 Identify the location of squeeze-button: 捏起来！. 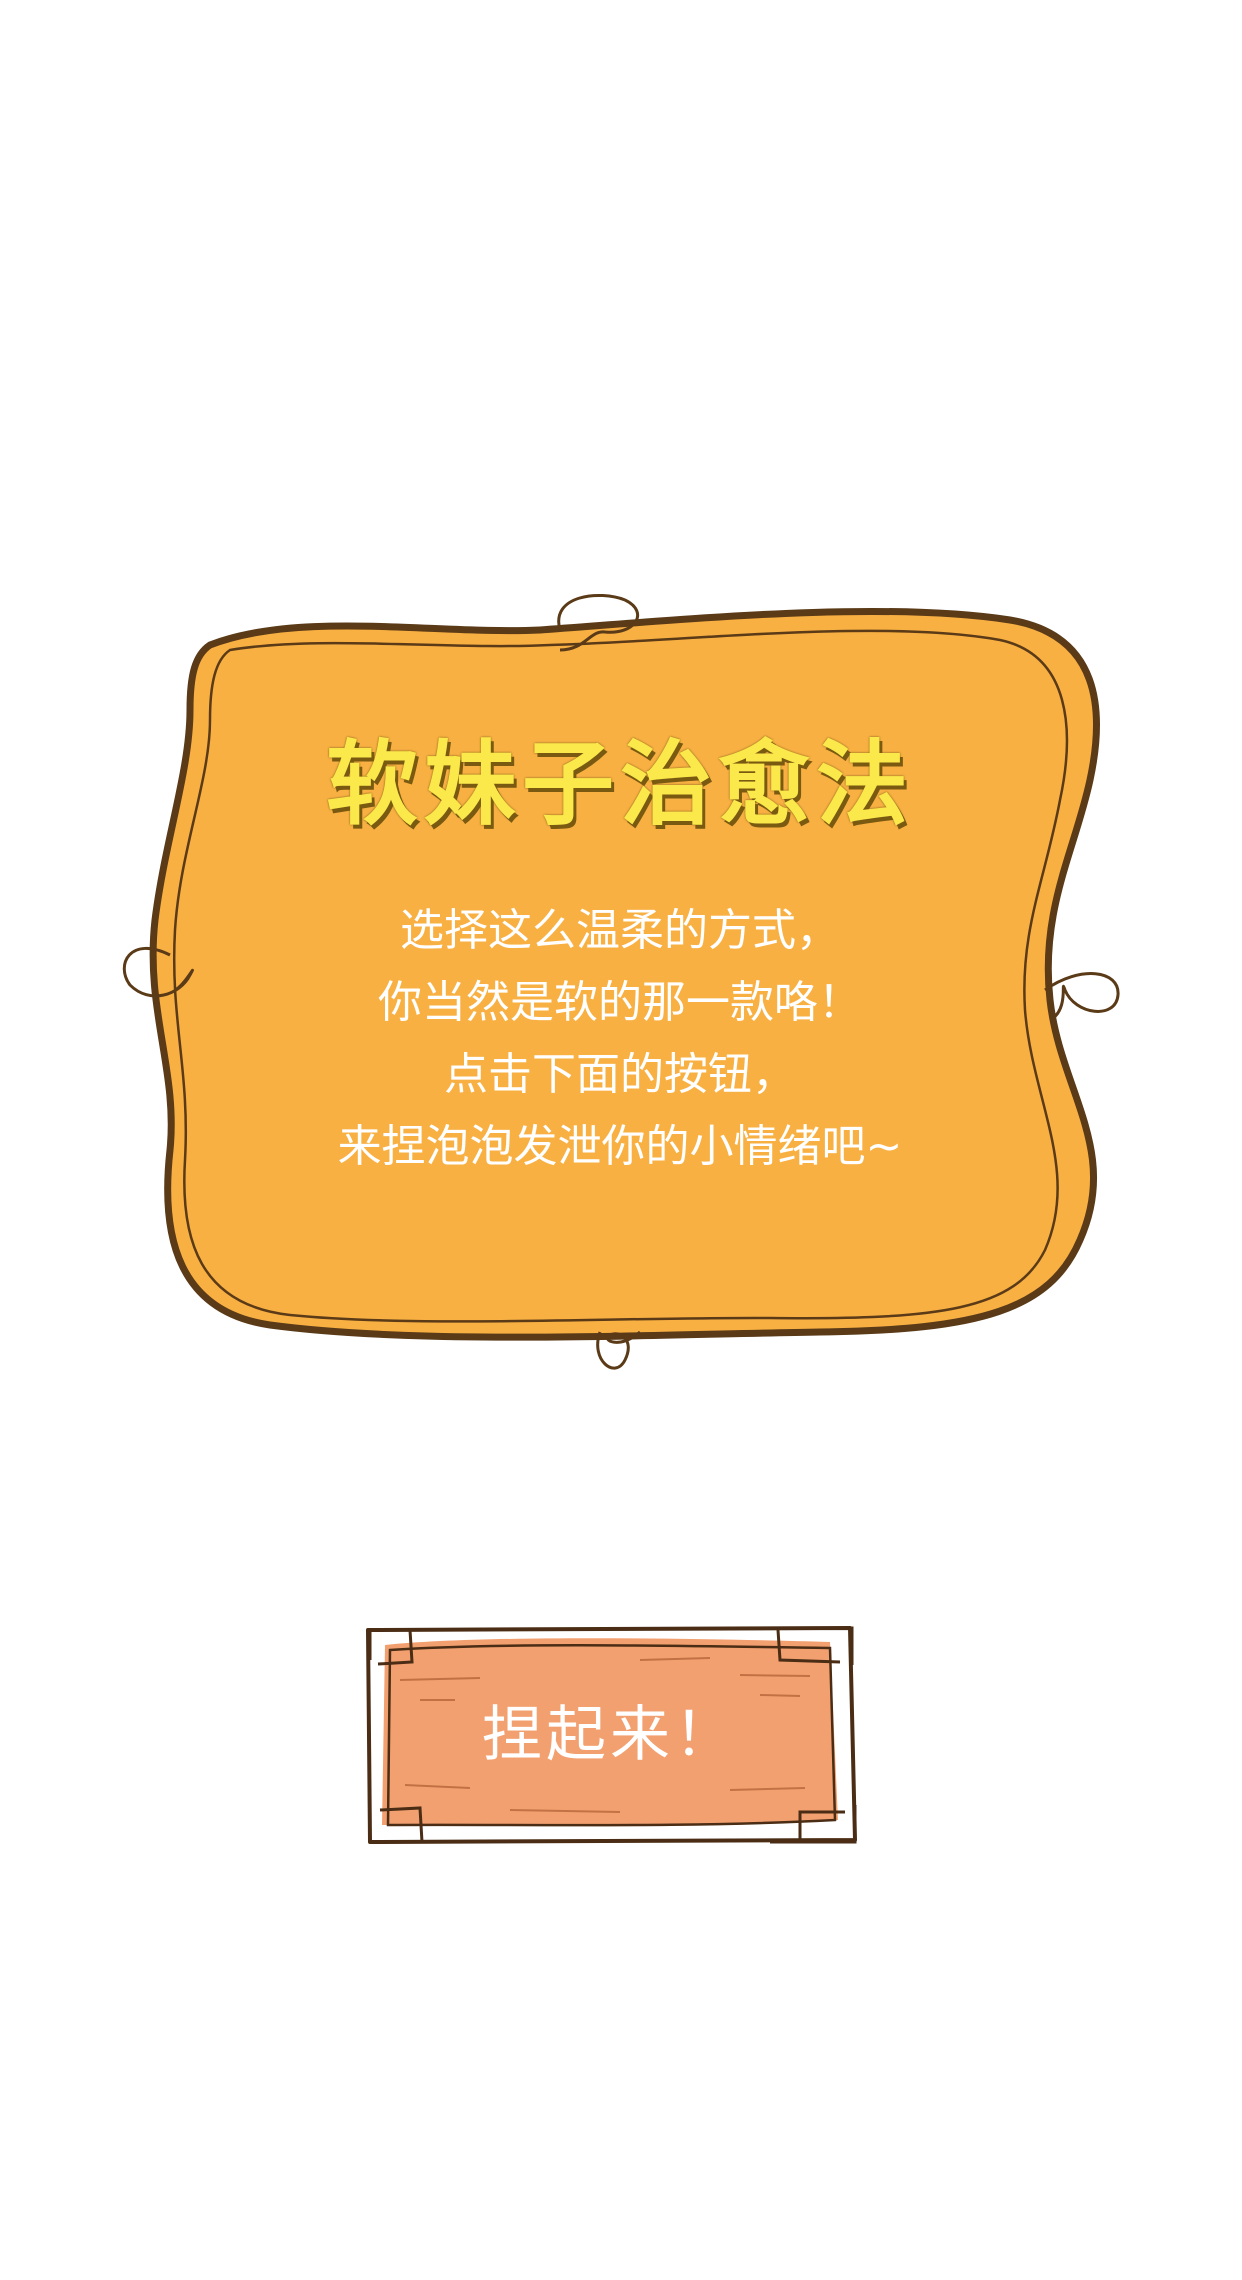
(610, 1735).